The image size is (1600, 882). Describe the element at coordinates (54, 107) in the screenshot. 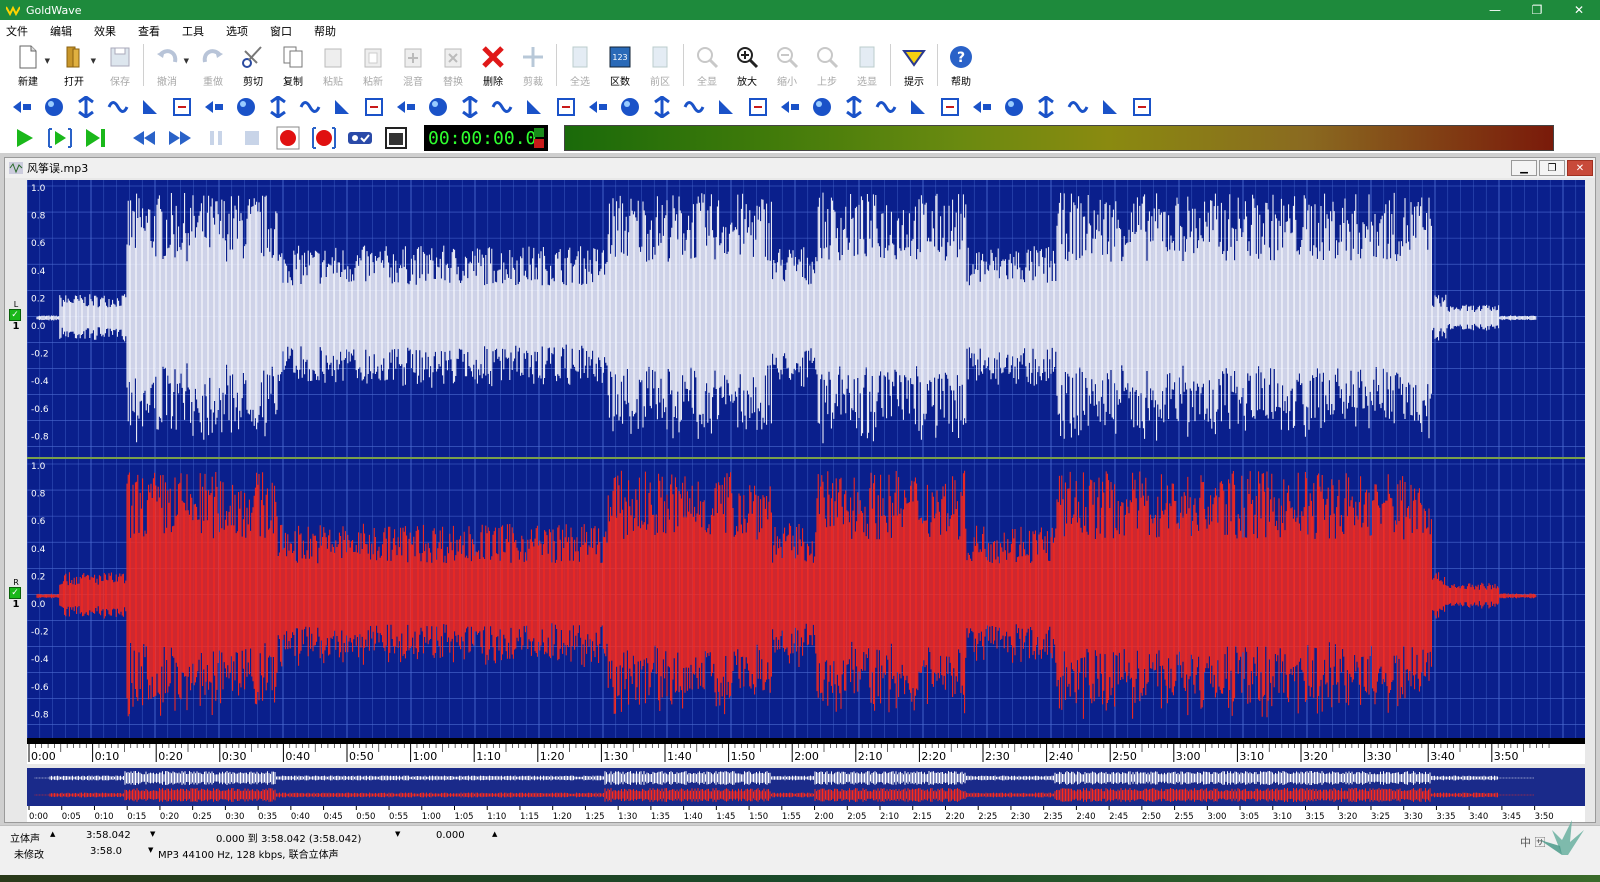

I see `invert-button` at that location.